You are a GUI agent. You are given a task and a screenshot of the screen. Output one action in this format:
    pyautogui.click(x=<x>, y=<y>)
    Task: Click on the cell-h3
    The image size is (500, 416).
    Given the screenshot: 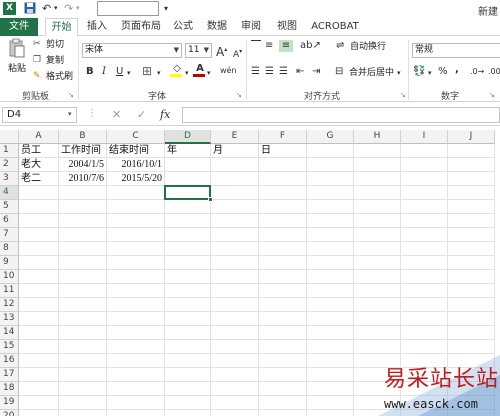 What is the action you would take?
    pyautogui.click(x=377, y=179)
    